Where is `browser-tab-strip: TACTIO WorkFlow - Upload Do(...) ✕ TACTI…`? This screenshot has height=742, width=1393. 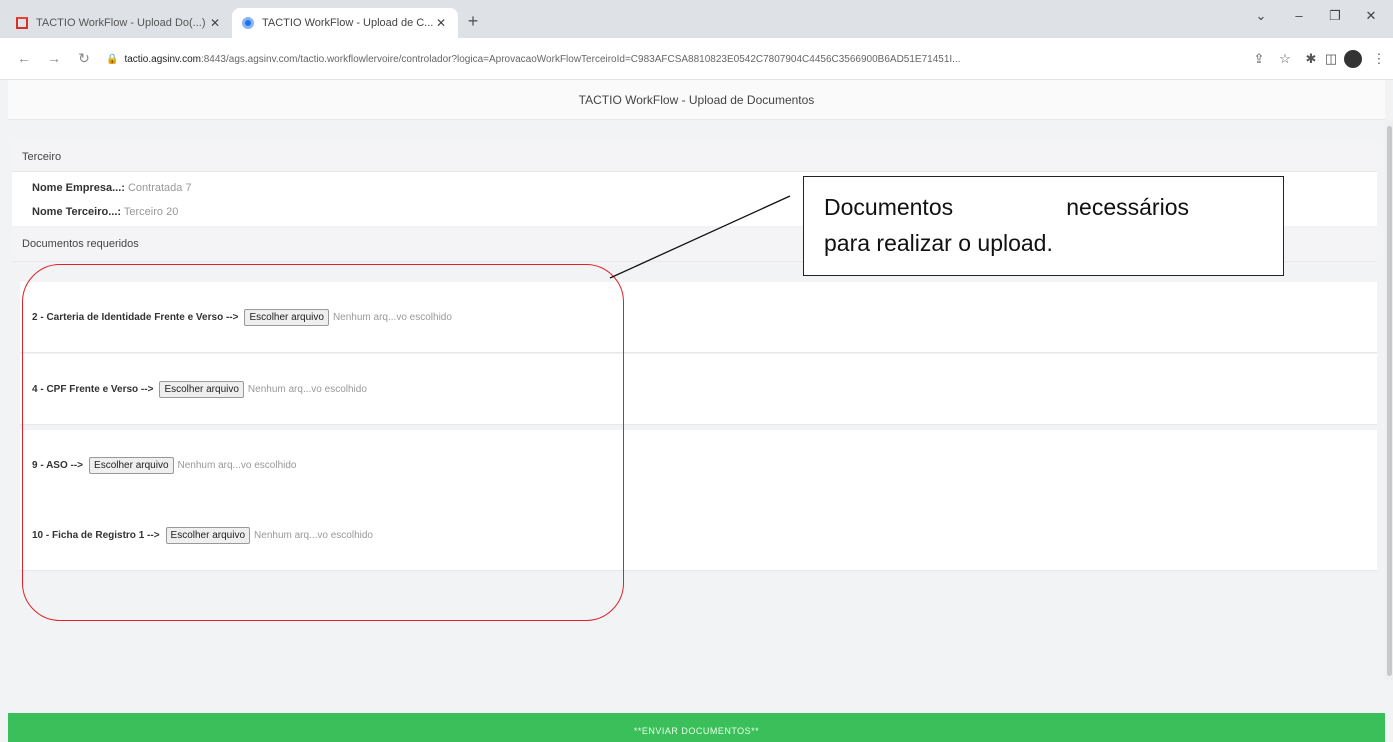
browser-tab-strip: TACTIO WorkFlow - Upload Do(...) ✕ TACTI… is located at coordinates (696, 19).